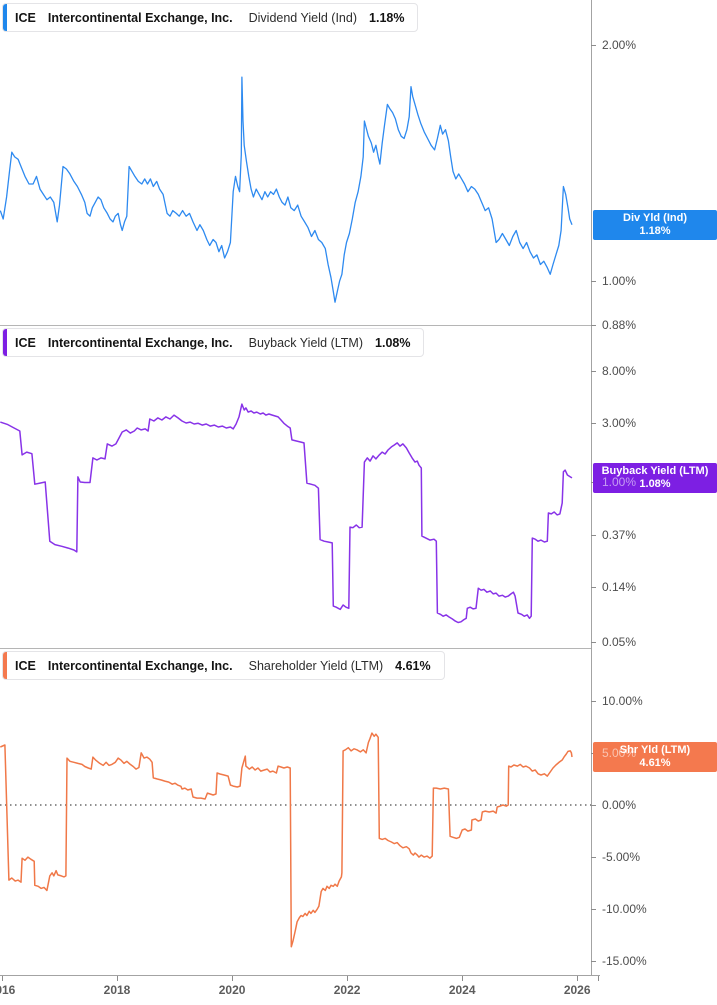 This screenshot has height=1005, width=717. Describe the element at coordinates (413, 665) in the screenshot. I see `metric-value: 4.61%` at that location.